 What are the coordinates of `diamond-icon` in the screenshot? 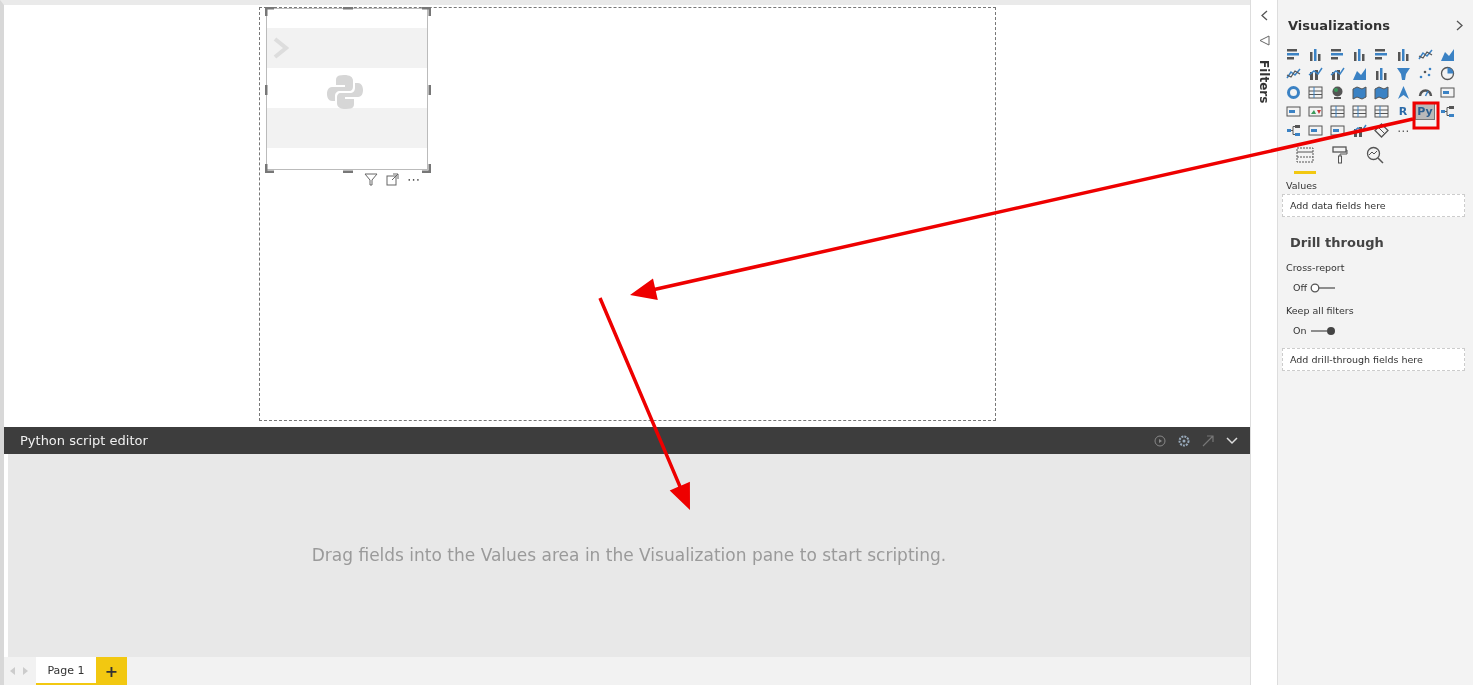 It's located at (1381, 130).